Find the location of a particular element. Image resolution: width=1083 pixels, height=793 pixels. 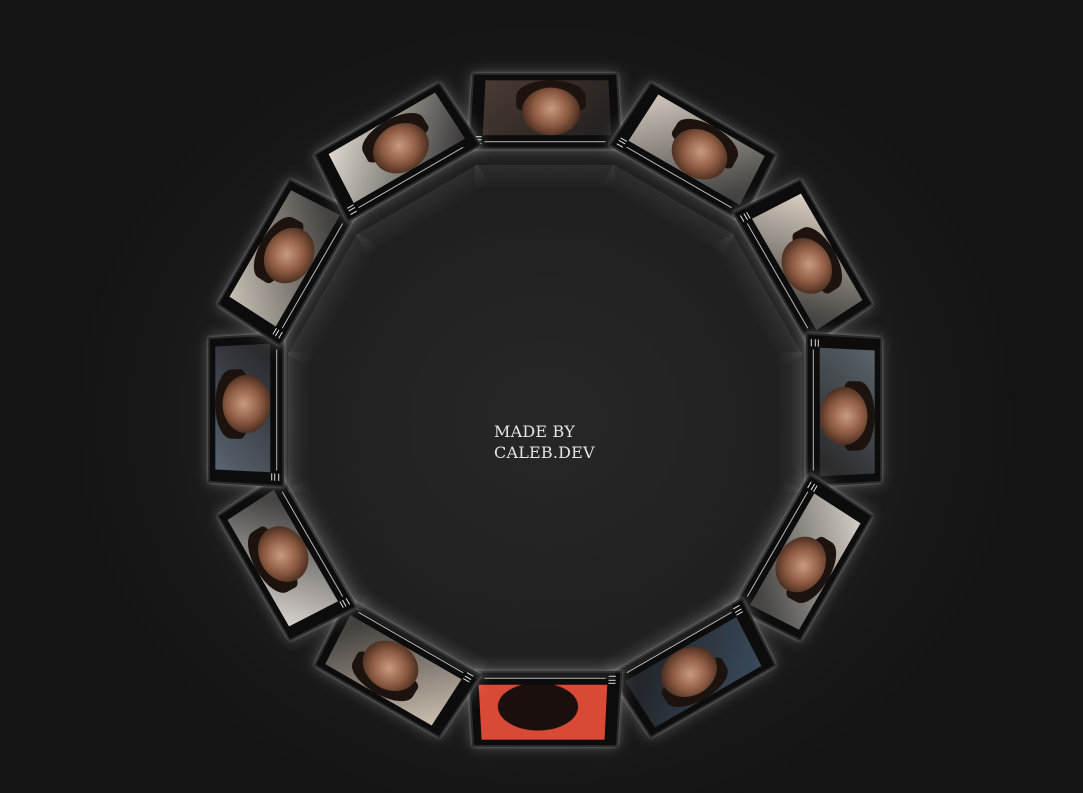

credit-caption: MADE BY CALEB.DEV is located at coordinates (544, 442).